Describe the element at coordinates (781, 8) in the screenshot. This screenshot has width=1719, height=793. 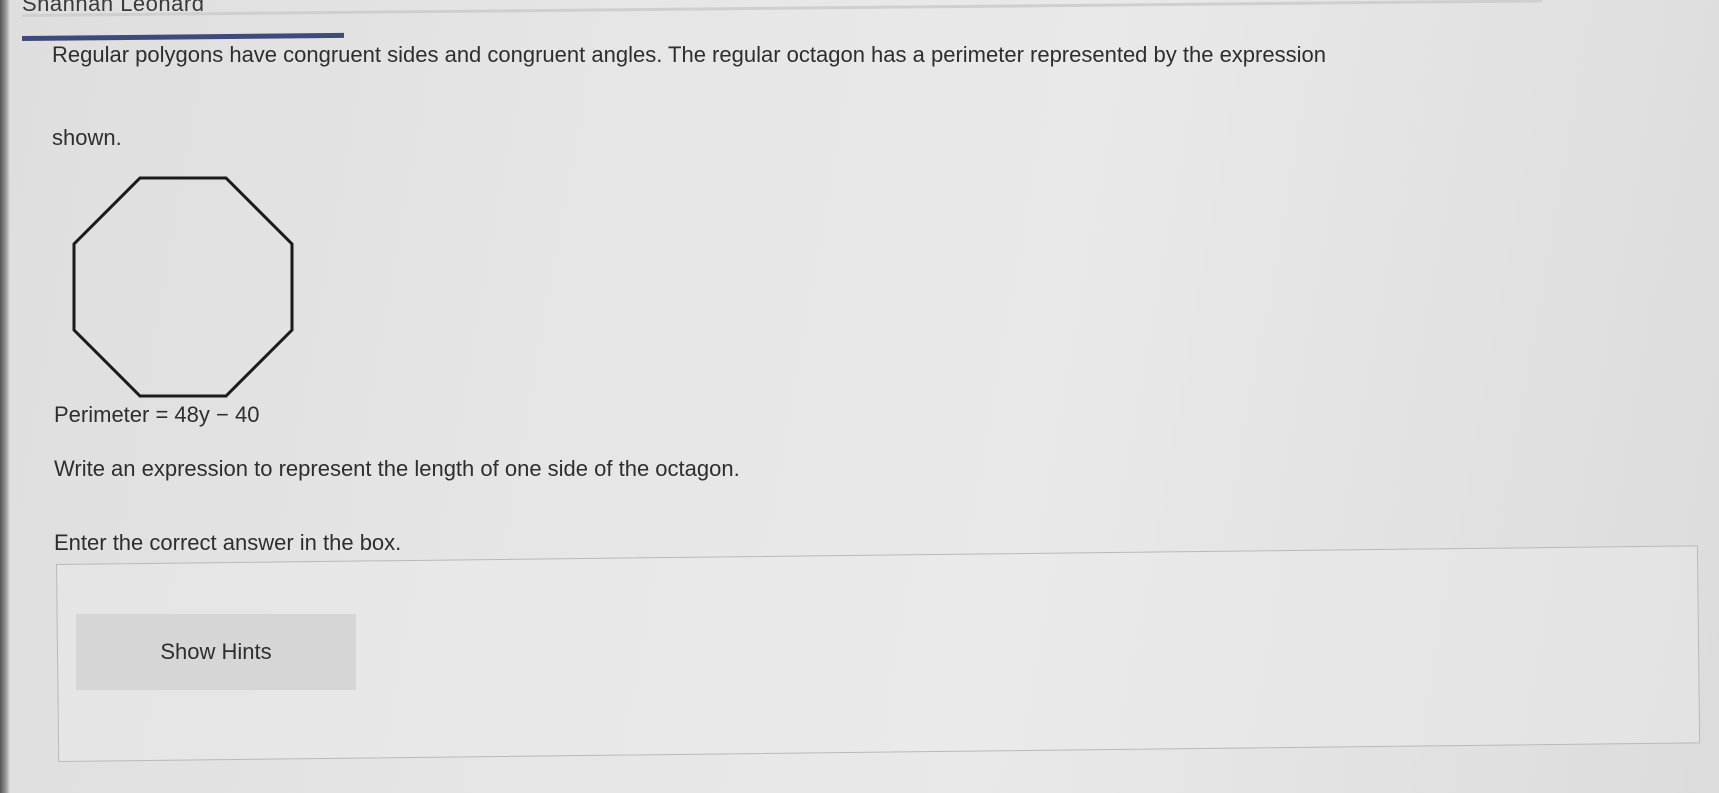
I see `progress-track` at that location.